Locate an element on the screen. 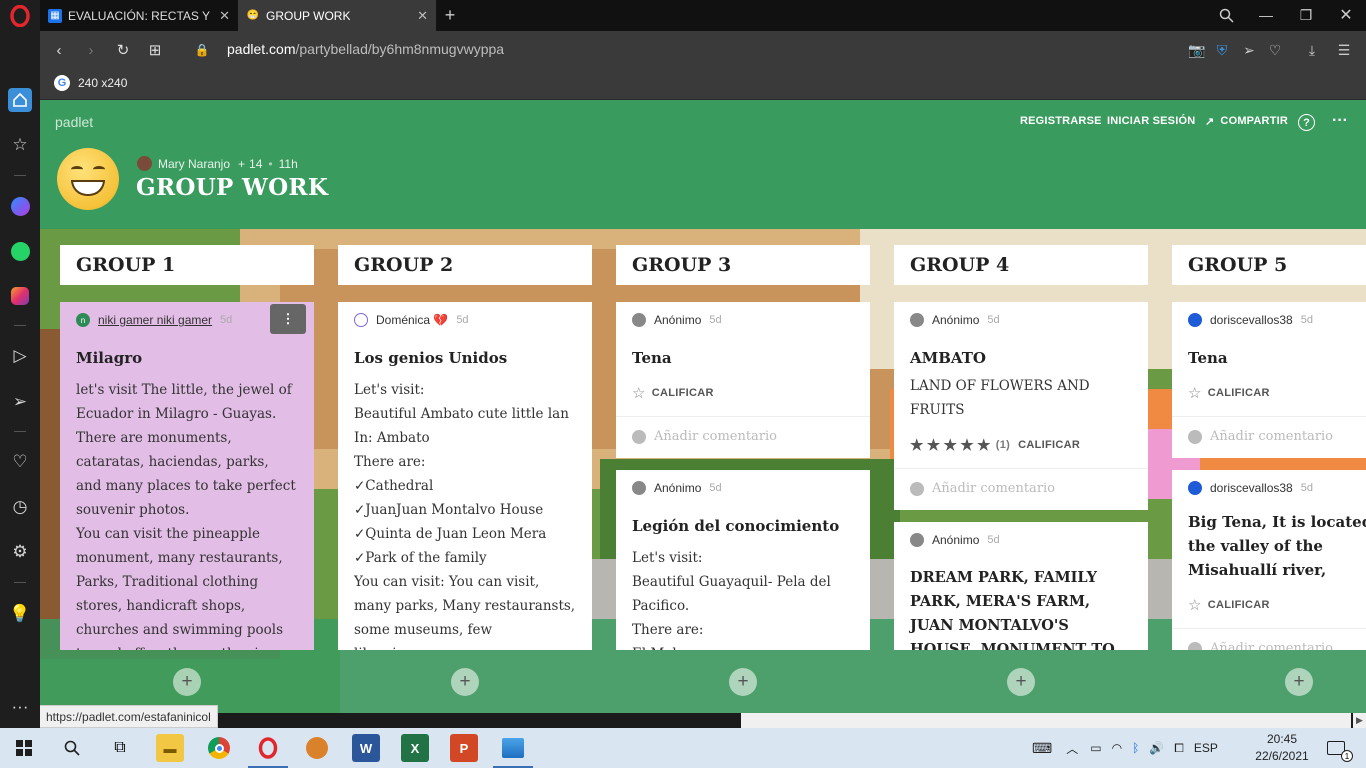 This screenshot has width=1366, height=768. speed-dial-home-icon is located at coordinates (20, 100).